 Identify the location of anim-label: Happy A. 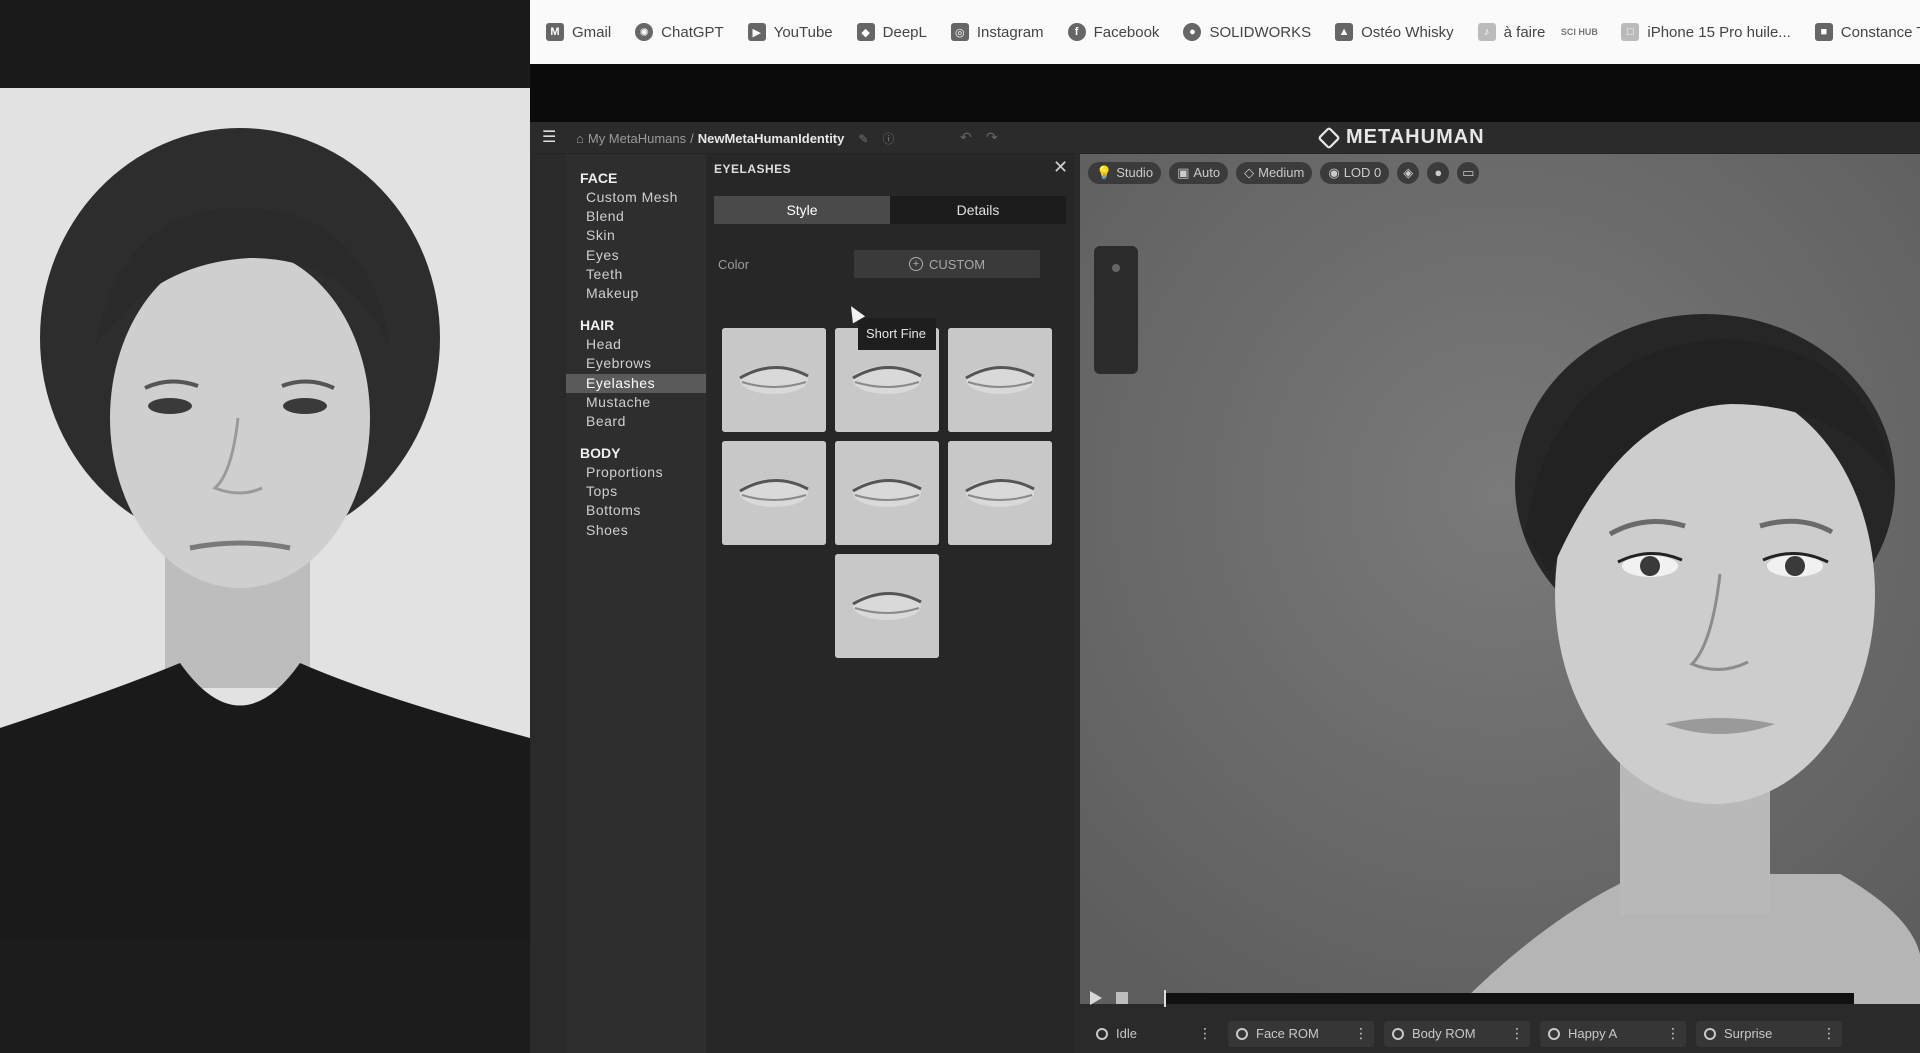
(1593, 1033).